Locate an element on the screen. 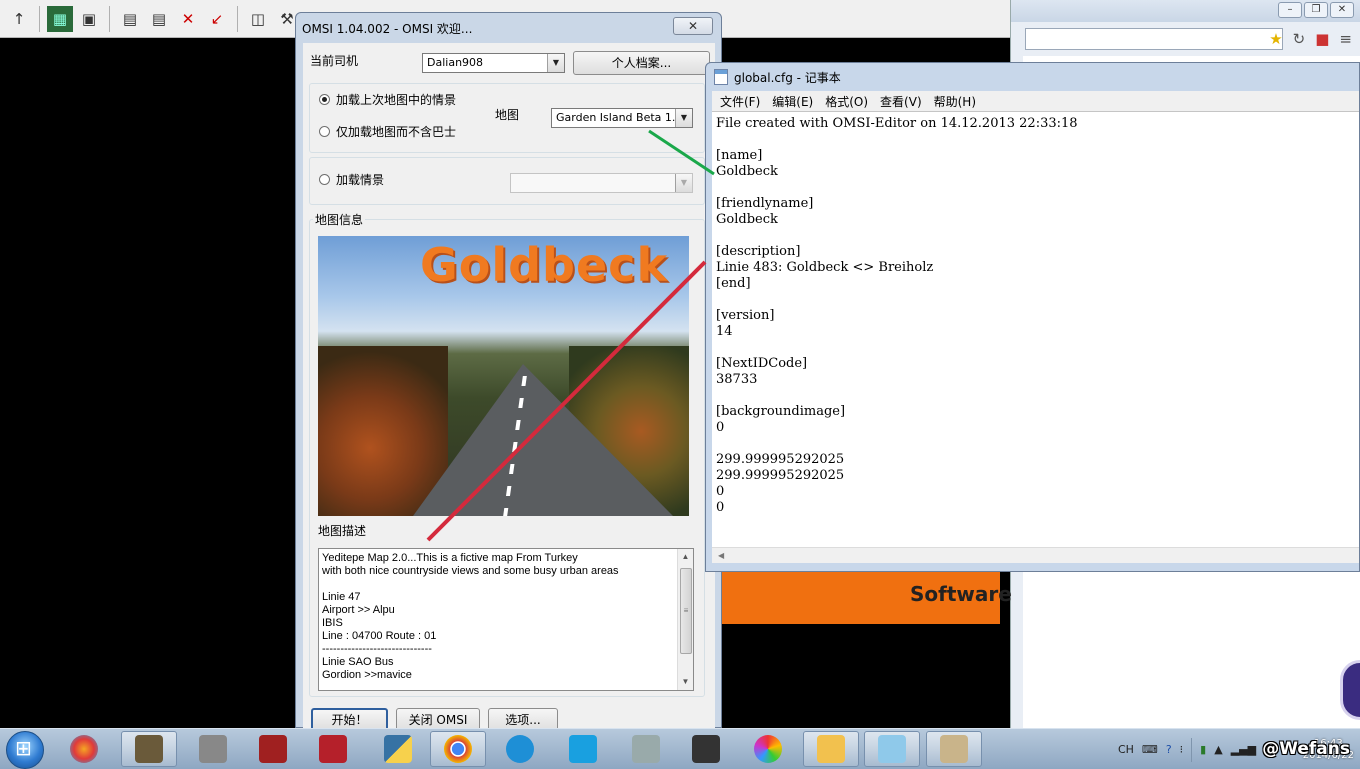 This screenshot has width=1360, height=769. map-label: 地图 is located at coordinates (507, 115).